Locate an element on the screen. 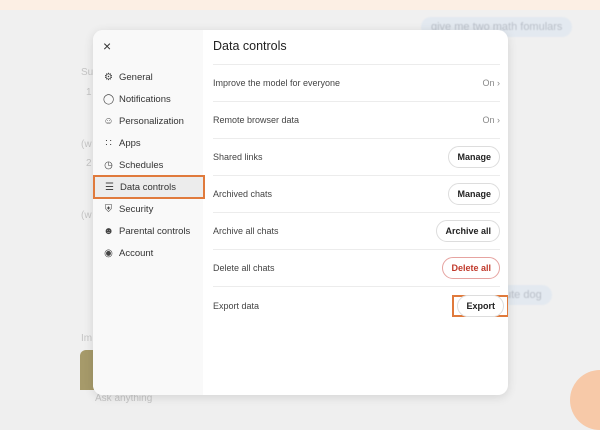  sidebar-item-label: Security is located at coordinates (136, 209).